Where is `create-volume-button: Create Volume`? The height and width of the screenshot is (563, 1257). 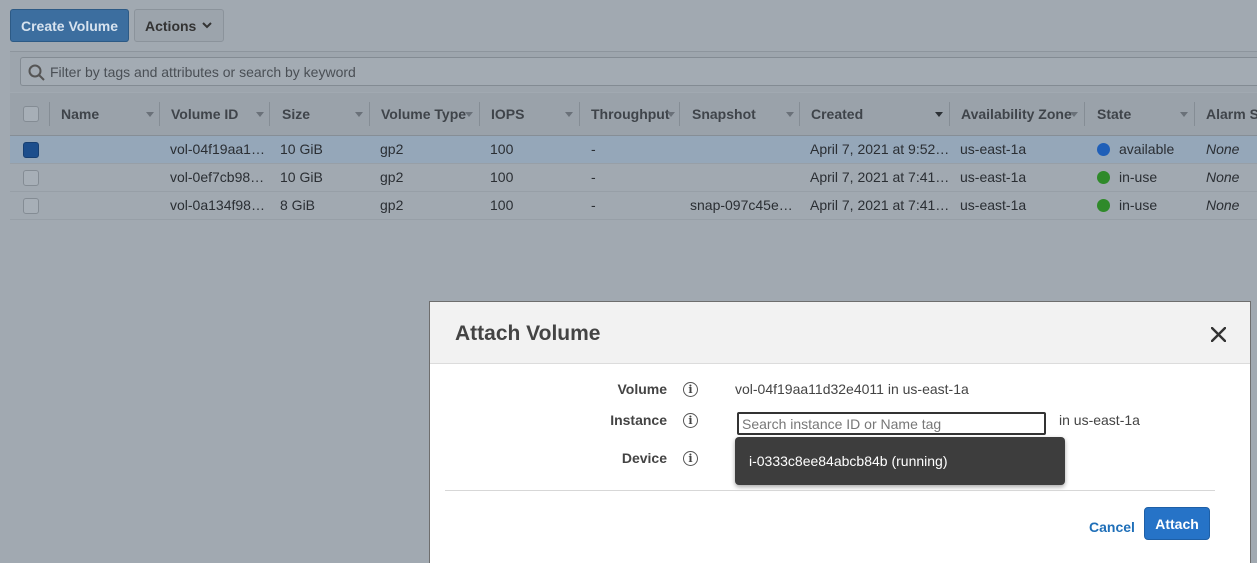 create-volume-button: Create Volume is located at coordinates (69, 25).